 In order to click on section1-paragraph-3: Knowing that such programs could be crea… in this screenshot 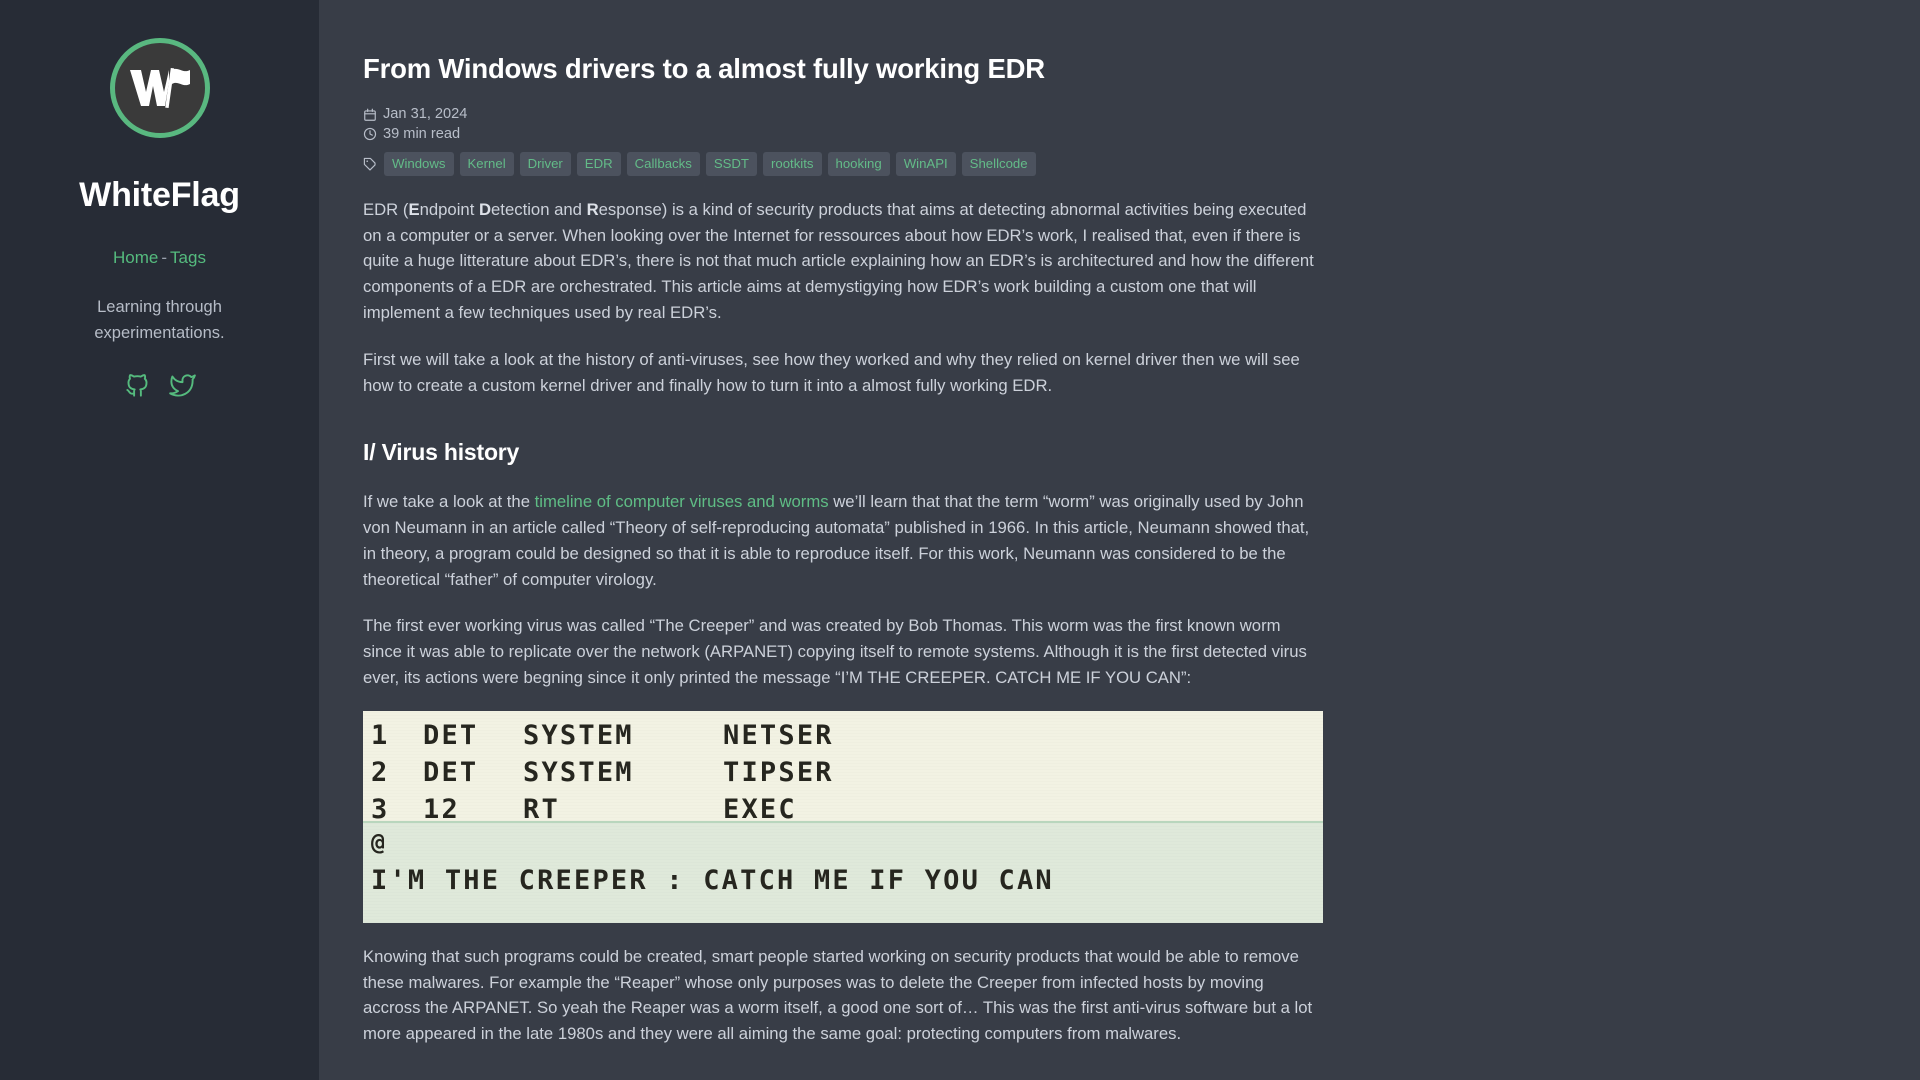, I will do `click(838, 995)`.